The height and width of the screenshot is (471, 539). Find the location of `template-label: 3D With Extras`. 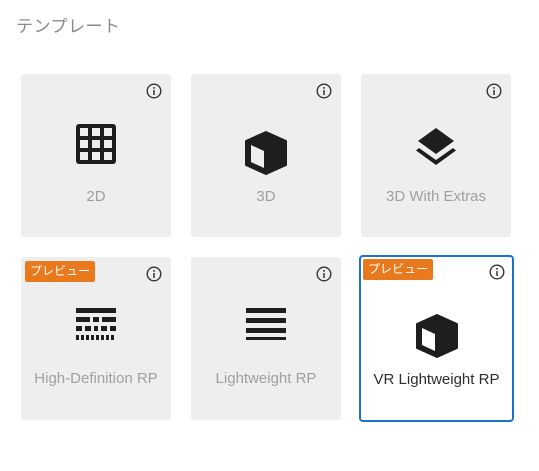

template-label: 3D With Extras is located at coordinates (436, 196).